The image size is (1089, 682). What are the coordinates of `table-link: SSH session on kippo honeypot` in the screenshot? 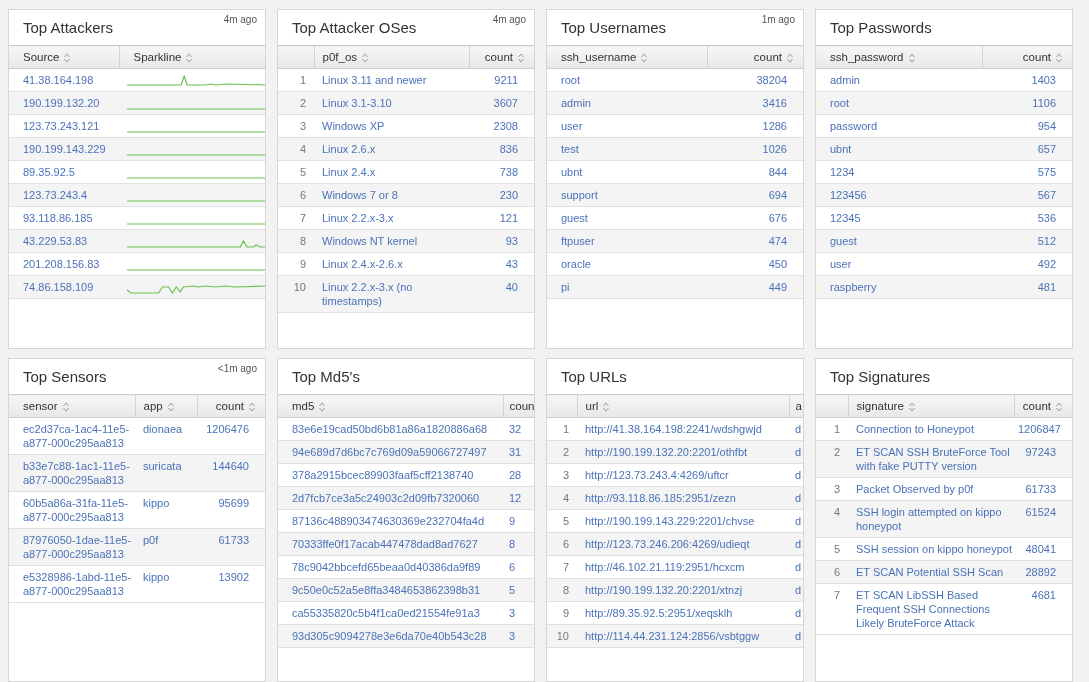 It's located at (931, 549).